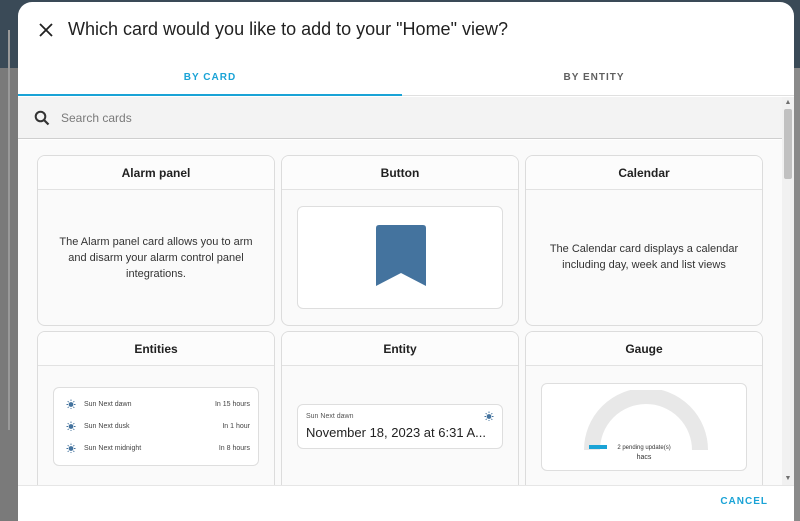  Describe the element at coordinates (236, 426) in the screenshot. I see `entity-value: In 1 hour` at that location.